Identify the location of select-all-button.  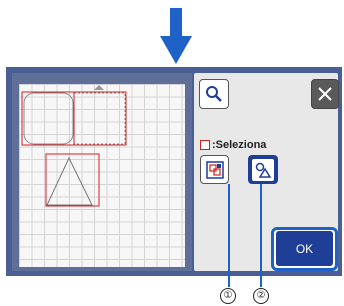
(214, 169).